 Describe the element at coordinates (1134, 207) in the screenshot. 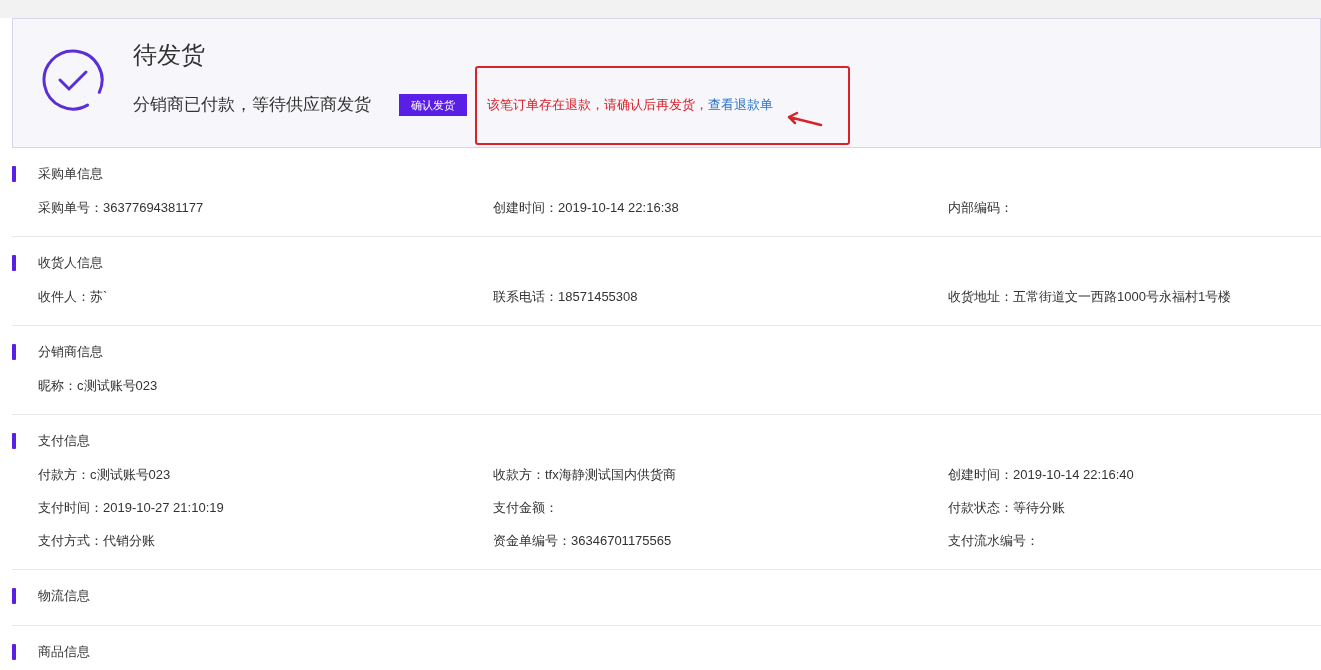

I see `info-field: 内部编码：` at that location.